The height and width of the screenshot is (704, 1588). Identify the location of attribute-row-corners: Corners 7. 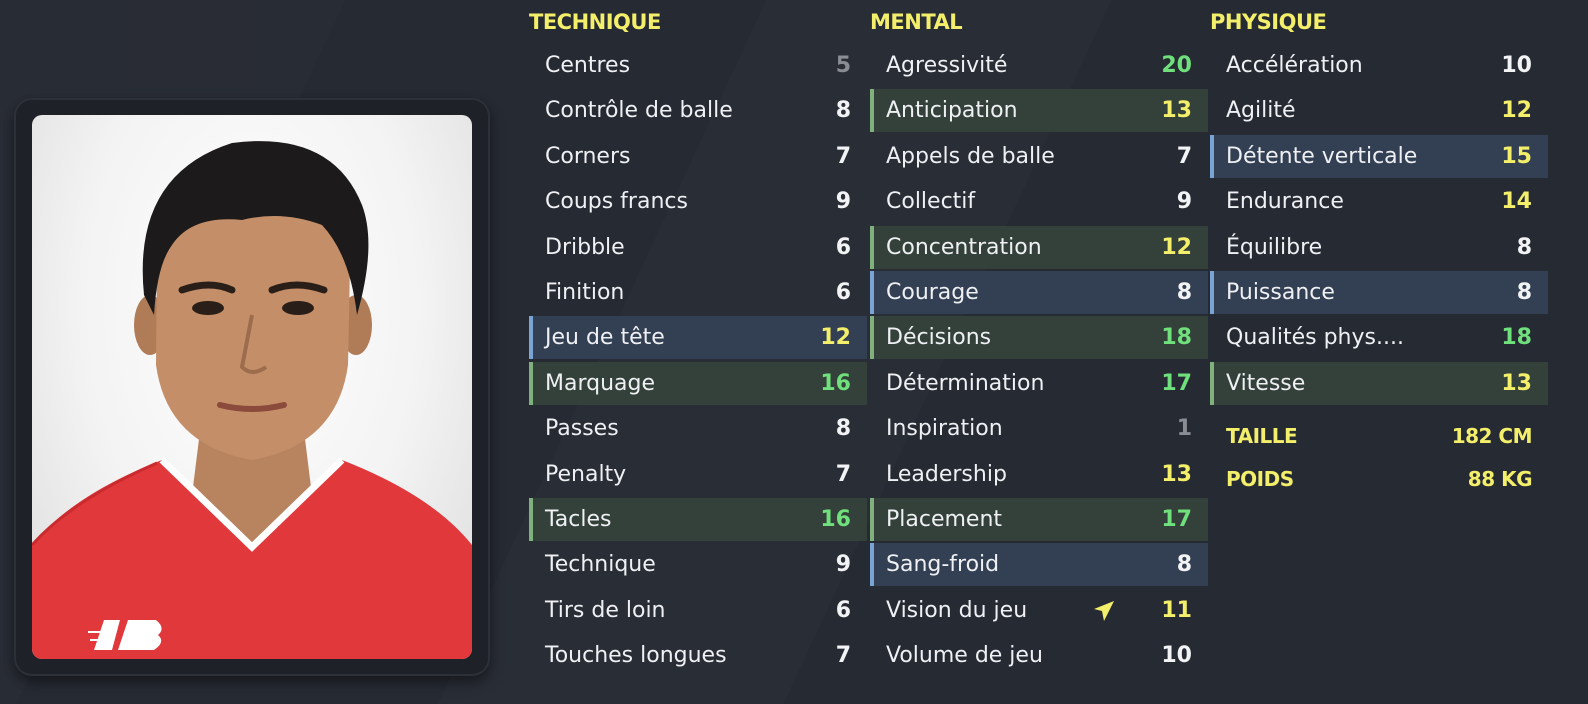
(698, 156).